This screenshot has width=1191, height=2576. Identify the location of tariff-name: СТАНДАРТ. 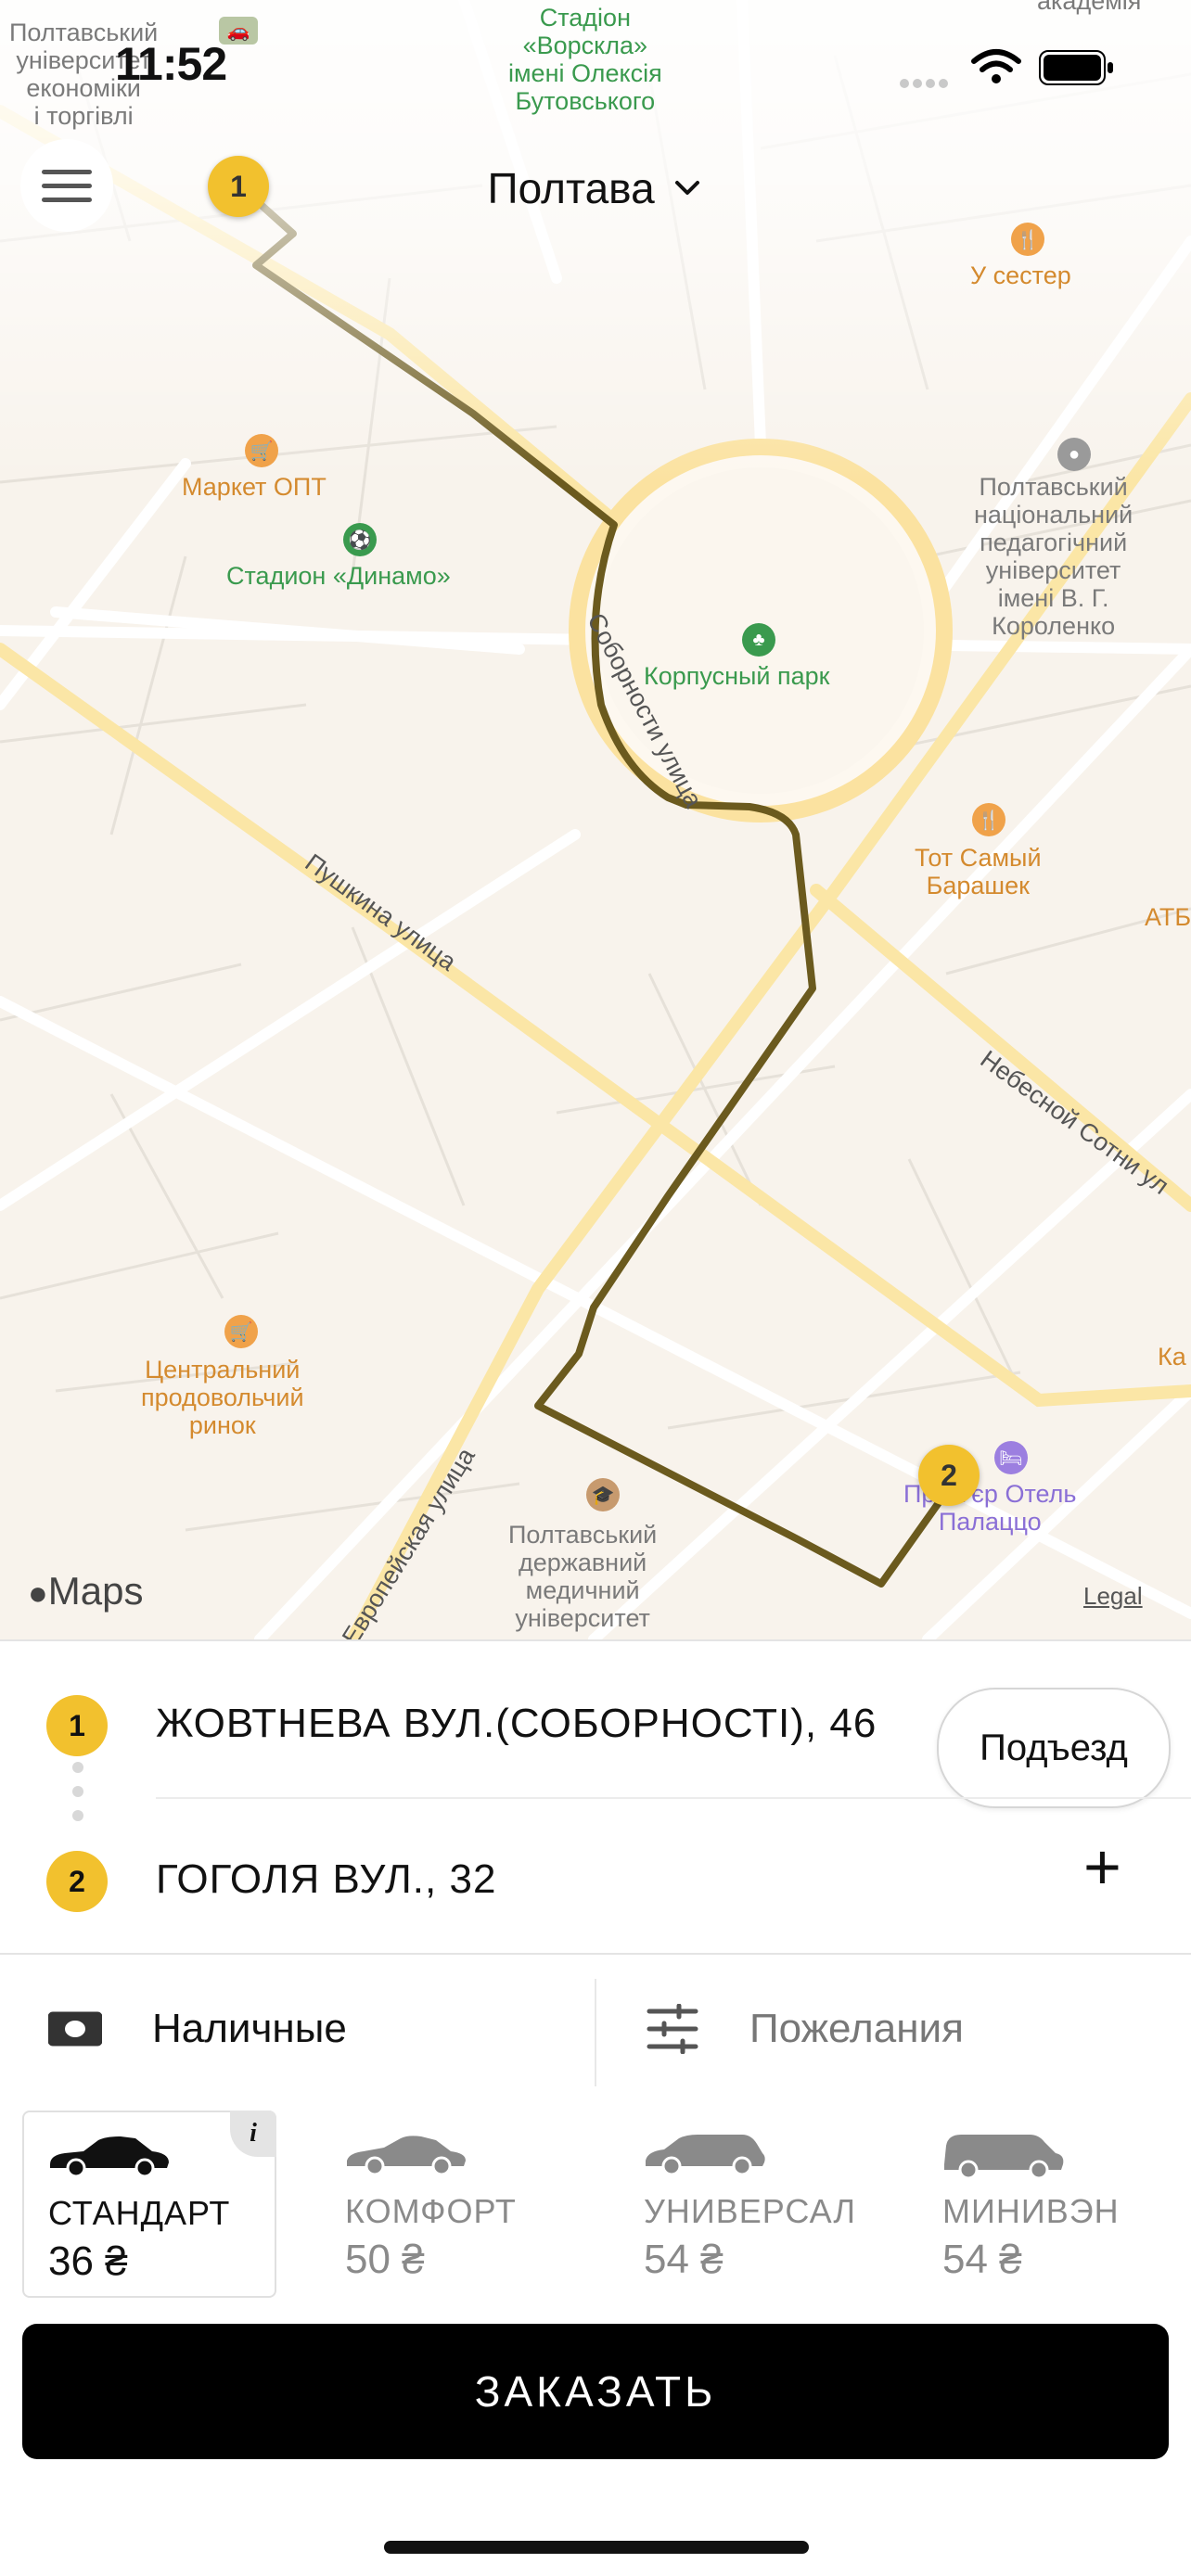
(139, 2213).